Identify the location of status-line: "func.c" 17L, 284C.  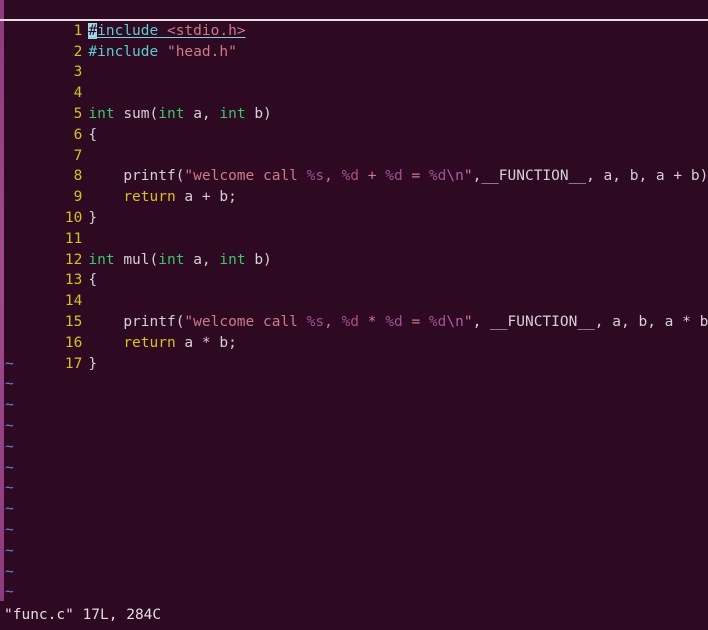
(354, 615).